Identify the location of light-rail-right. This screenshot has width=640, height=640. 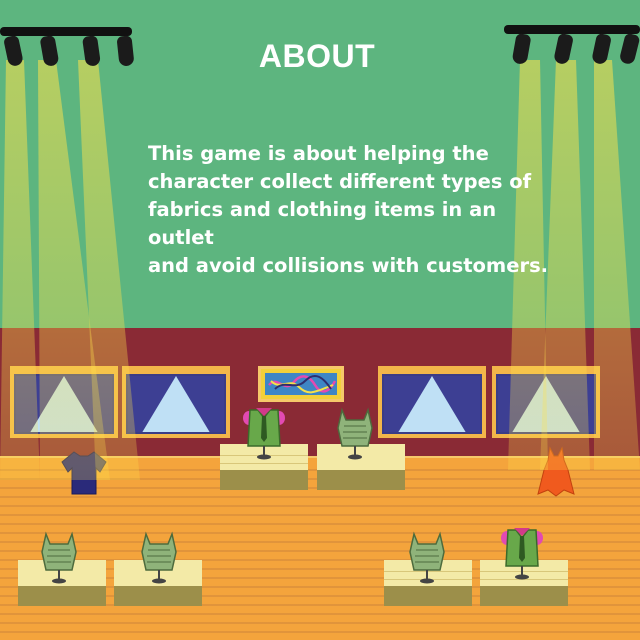
(572, 29).